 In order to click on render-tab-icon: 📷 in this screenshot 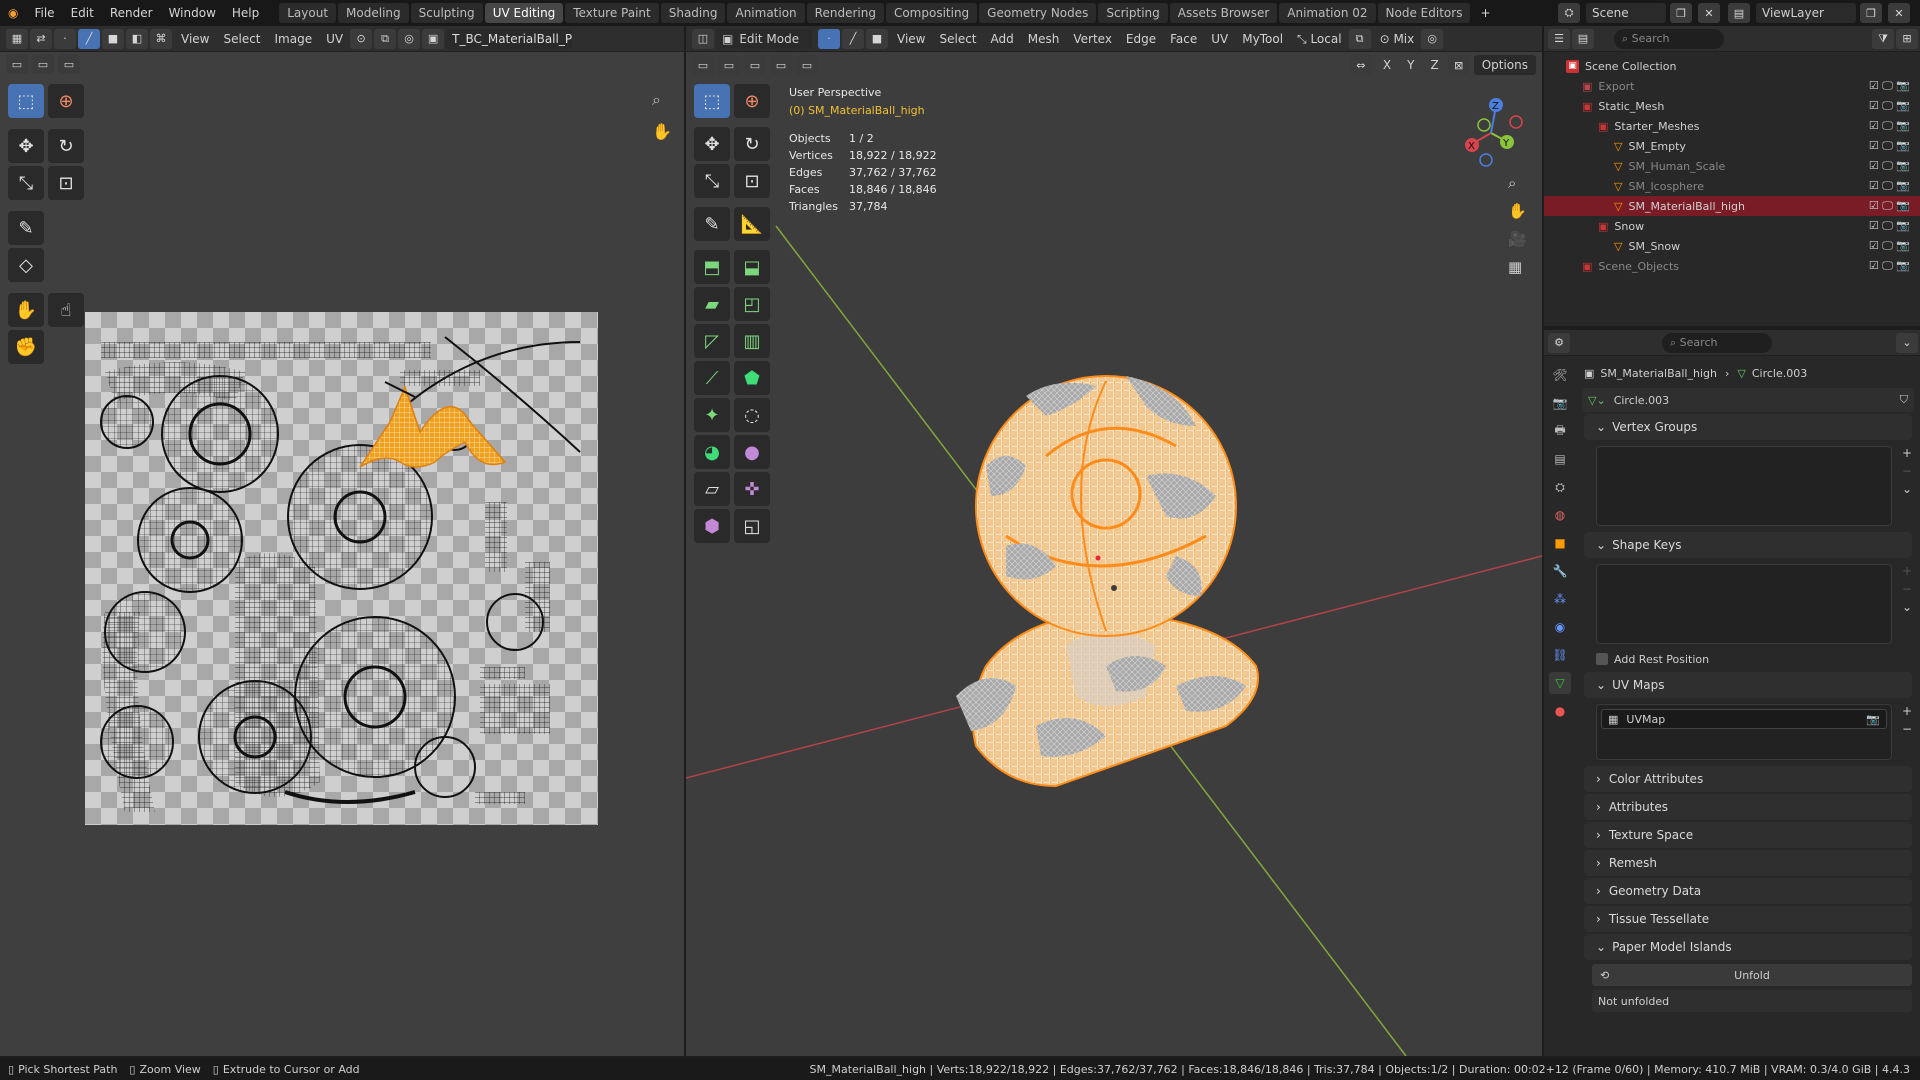, I will do `click(1560, 403)`.